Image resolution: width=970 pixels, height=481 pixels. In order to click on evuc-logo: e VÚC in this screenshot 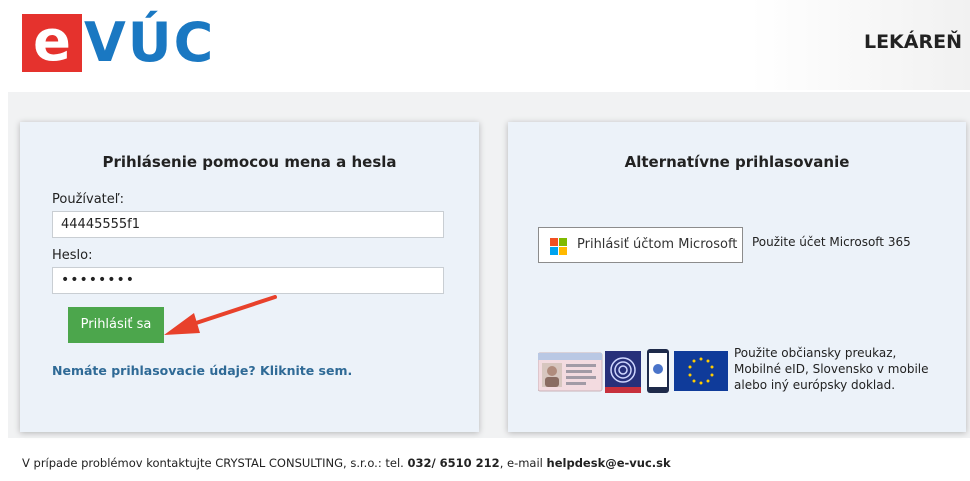, I will do `click(122, 43)`.